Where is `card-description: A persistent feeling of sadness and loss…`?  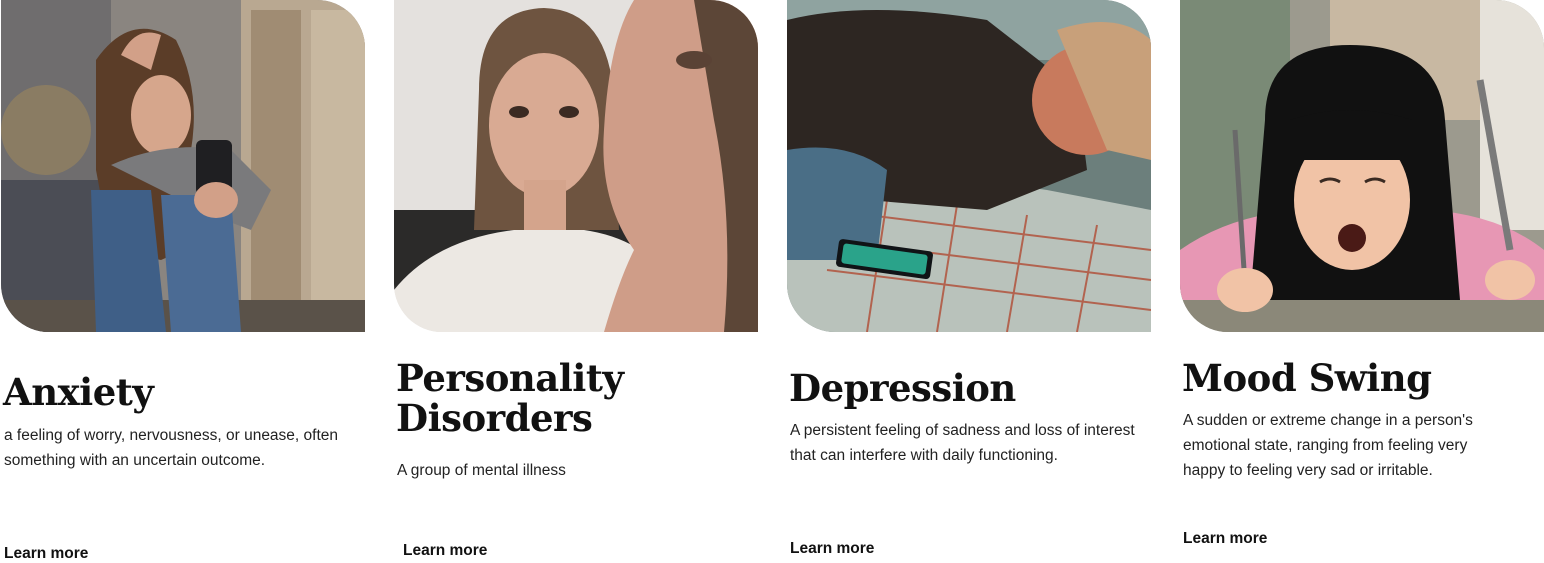 card-description: A persistent feeling of sadness and loss… is located at coordinates (962, 443).